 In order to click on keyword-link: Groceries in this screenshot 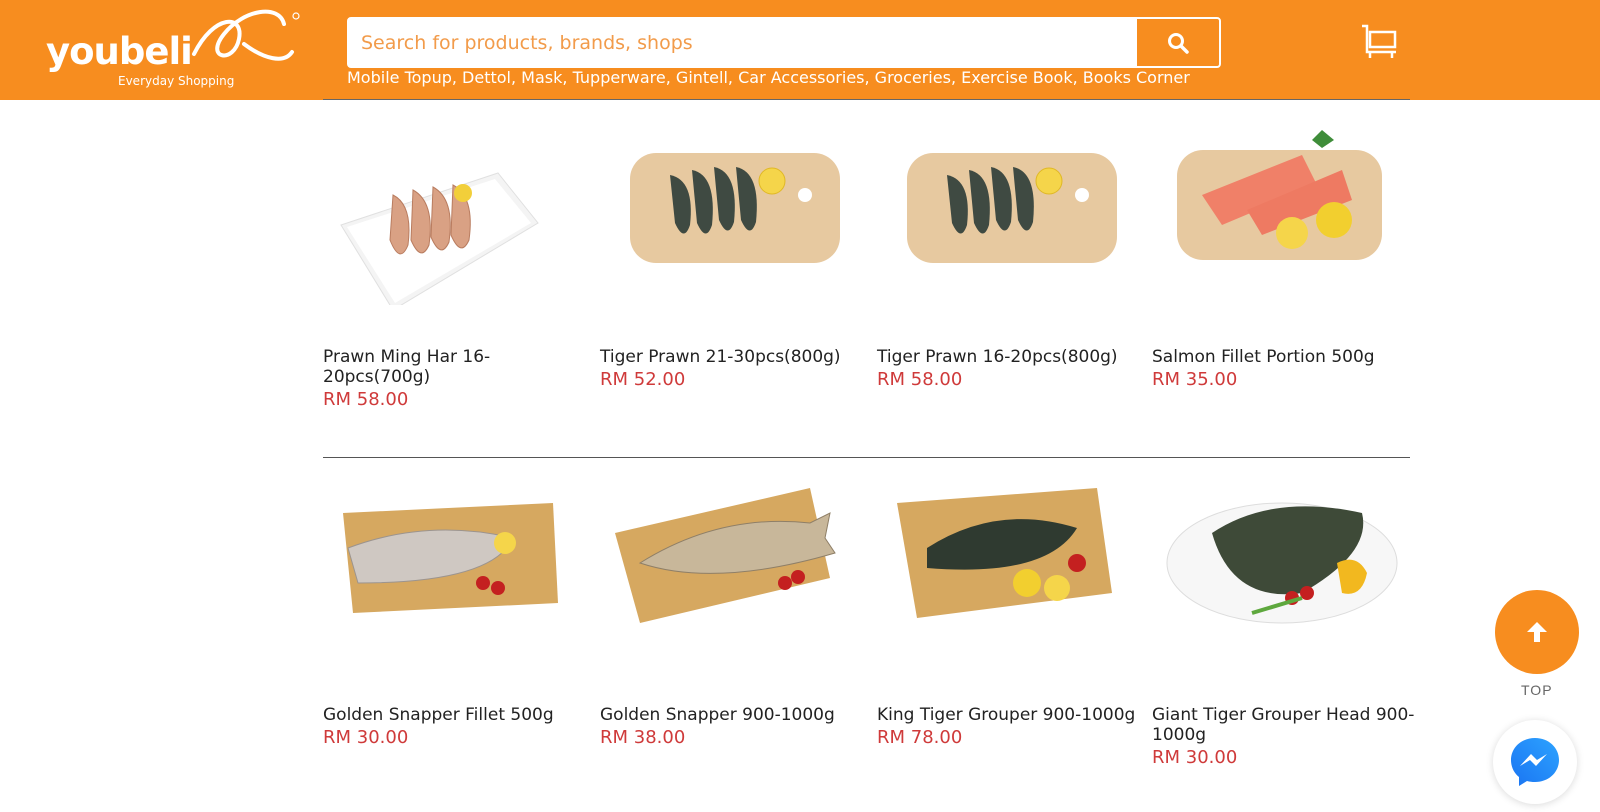, I will do `click(913, 77)`.